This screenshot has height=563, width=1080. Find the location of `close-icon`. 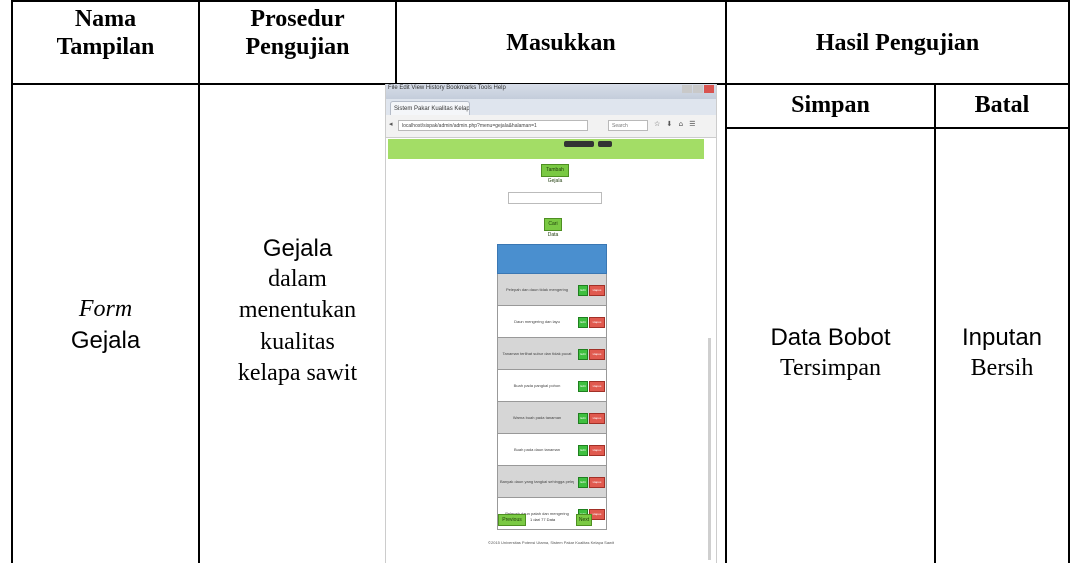

close-icon is located at coordinates (709, 89).